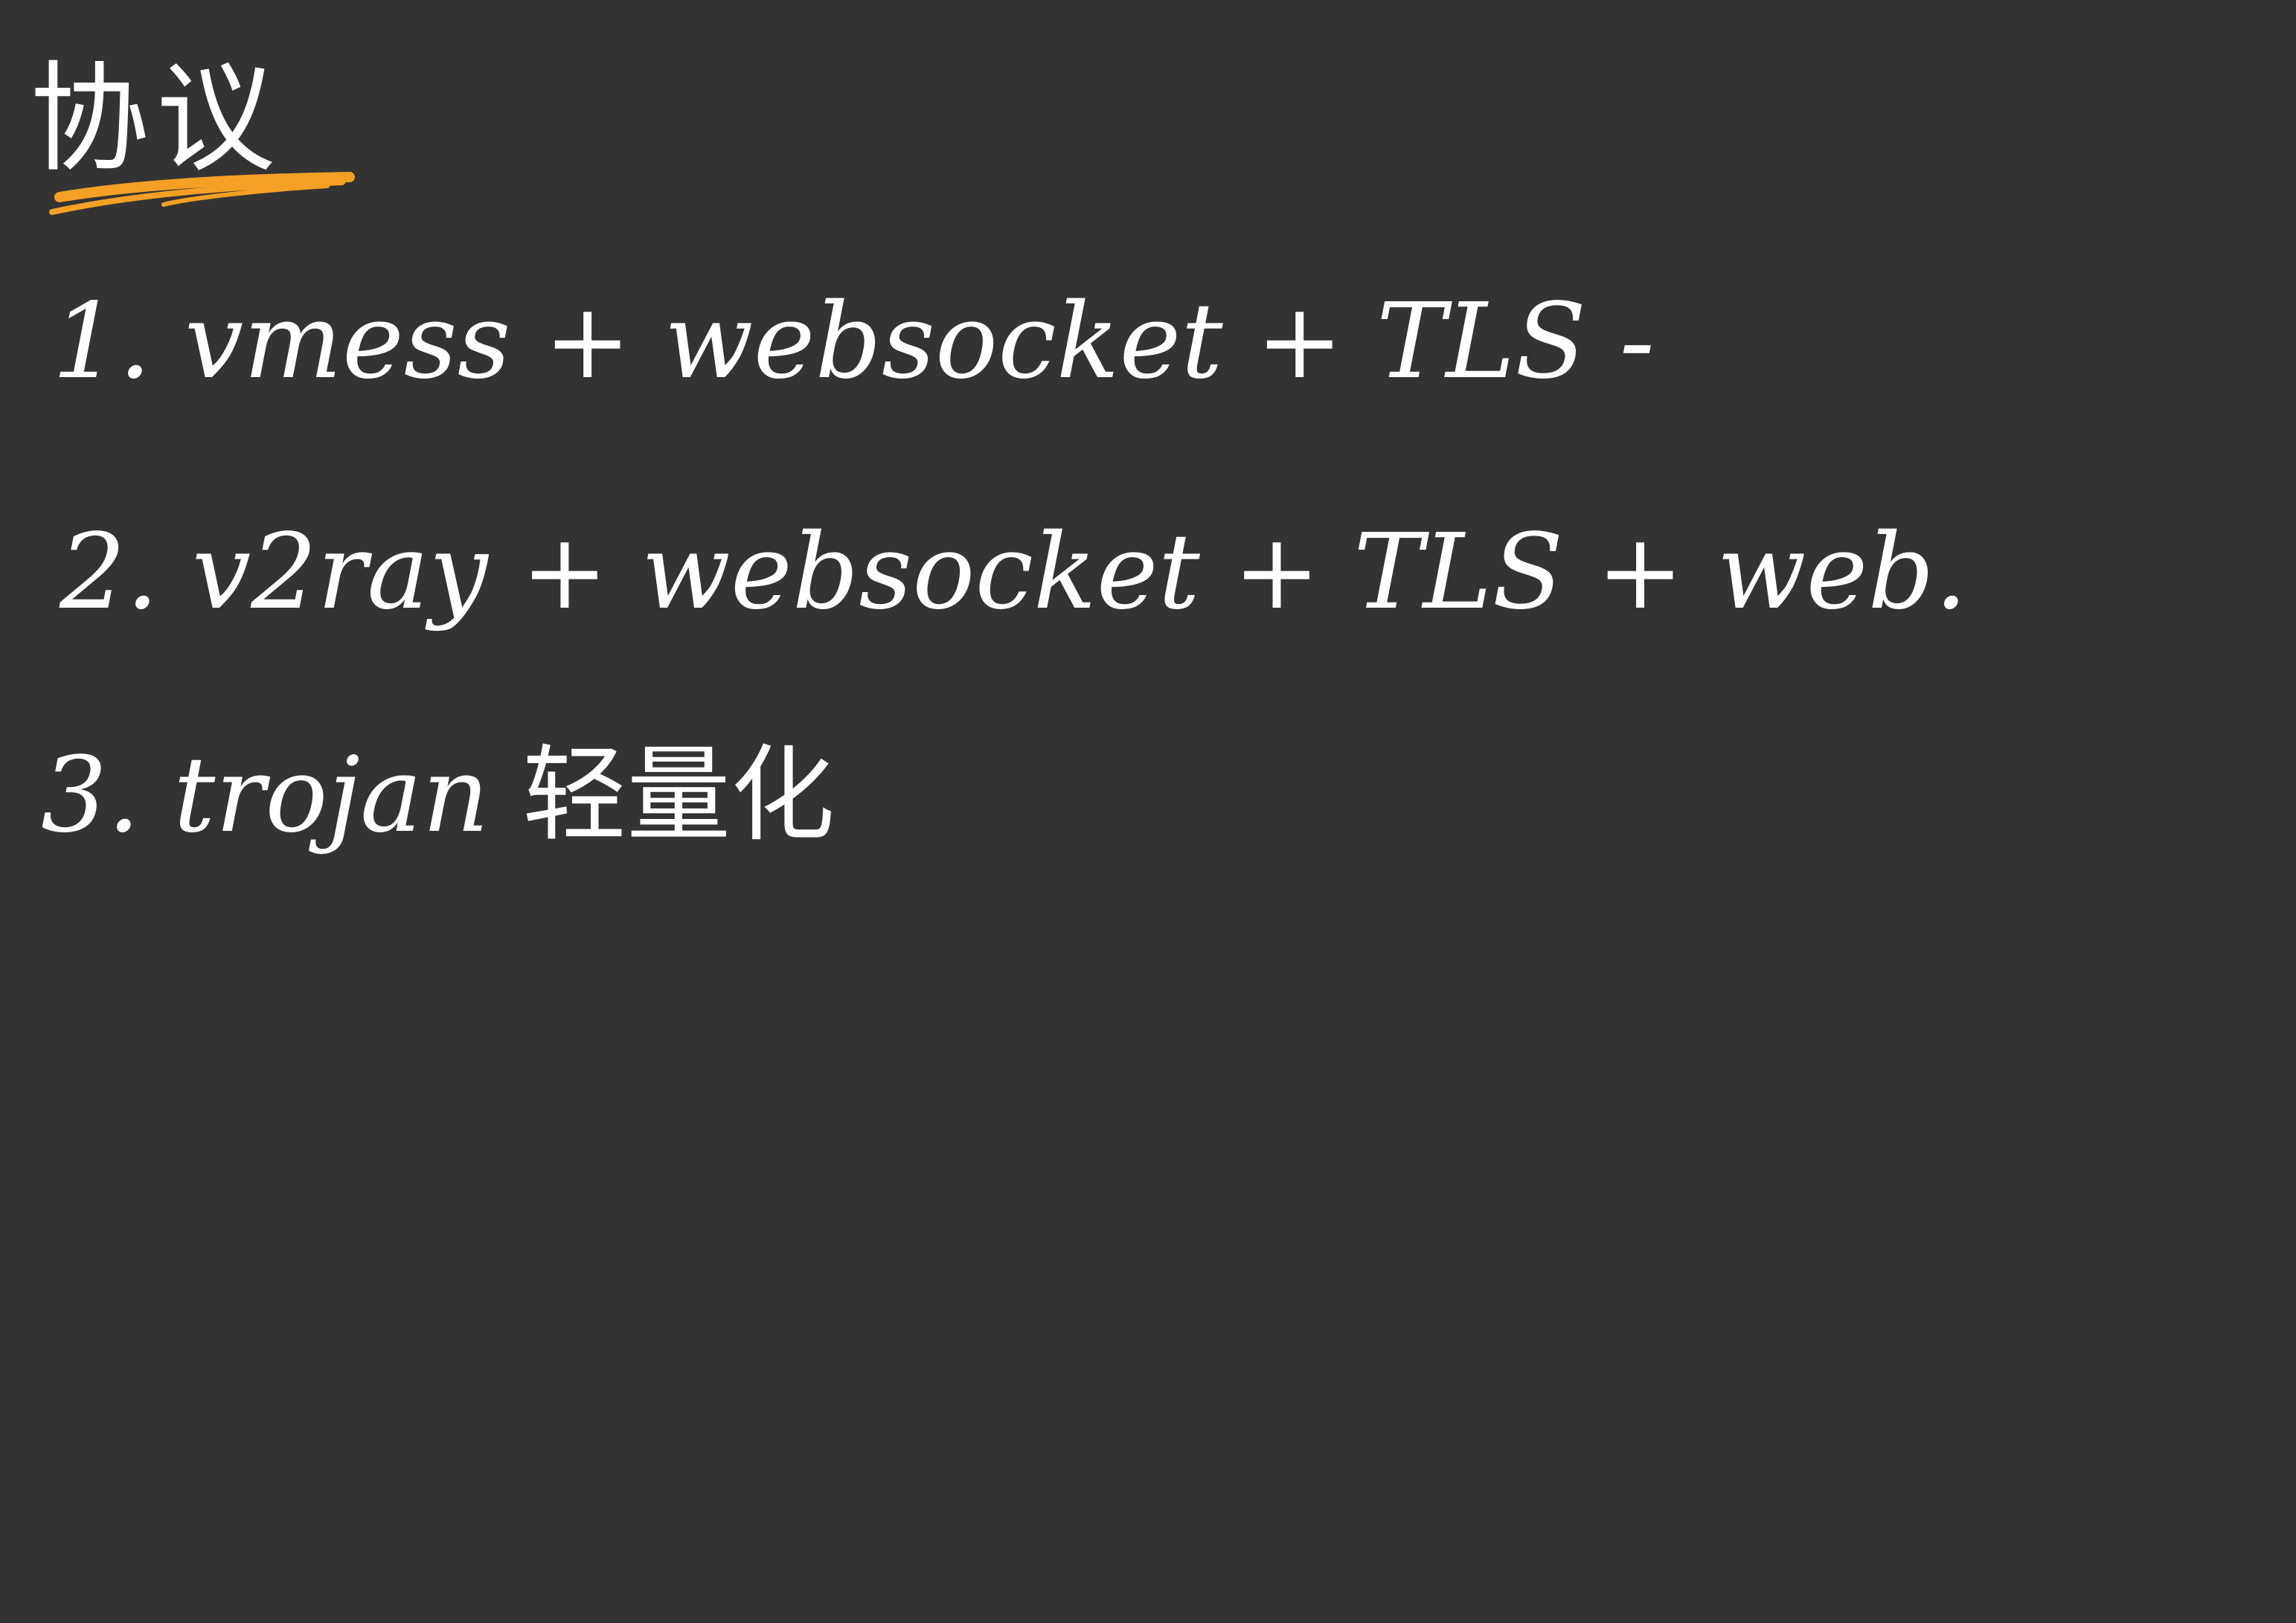 This screenshot has height=1623, width=2296. I want to click on title-highlight-underline, so click(202, 193).